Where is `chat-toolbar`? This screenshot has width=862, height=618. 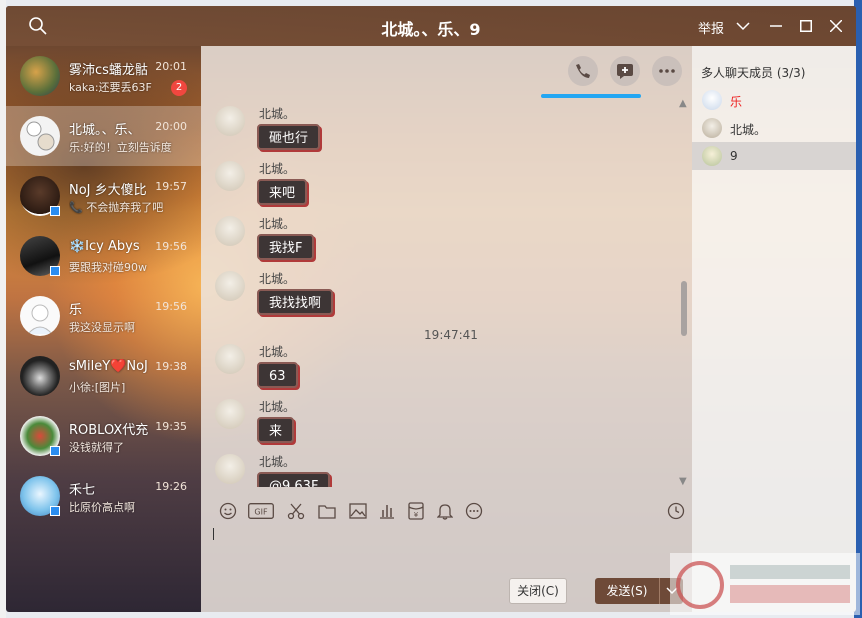
chat-toolbar is located at coordinates (625, 71).